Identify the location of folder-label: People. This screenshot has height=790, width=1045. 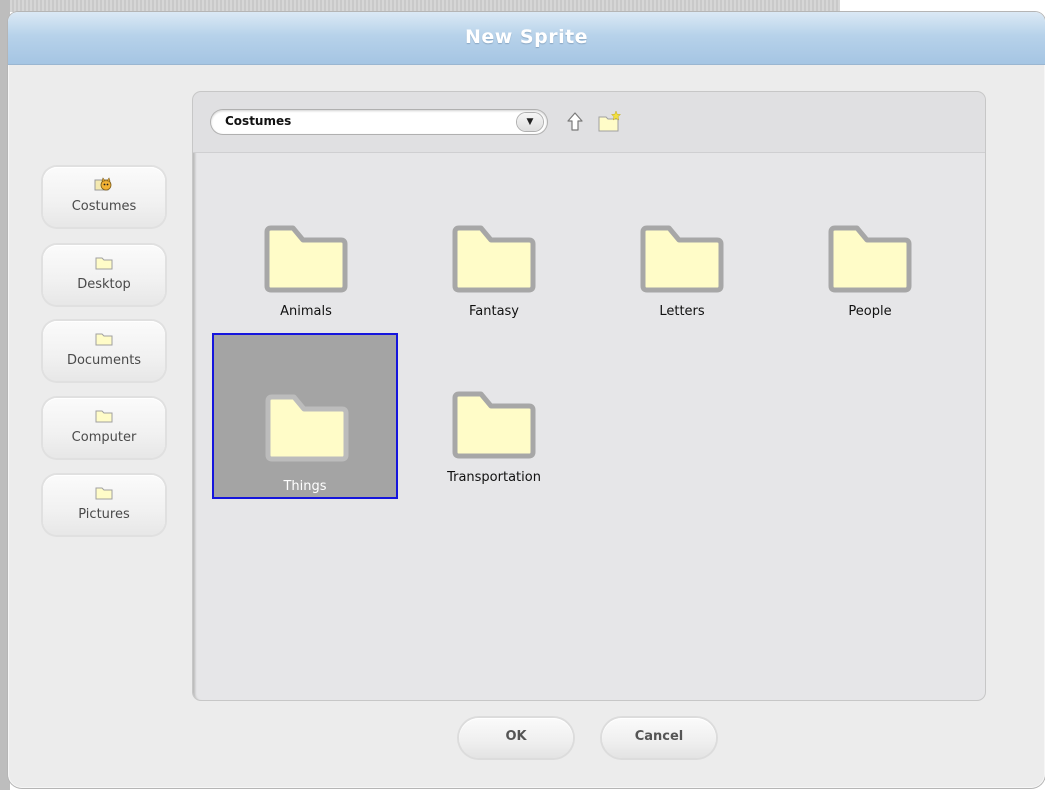
(870, 311).